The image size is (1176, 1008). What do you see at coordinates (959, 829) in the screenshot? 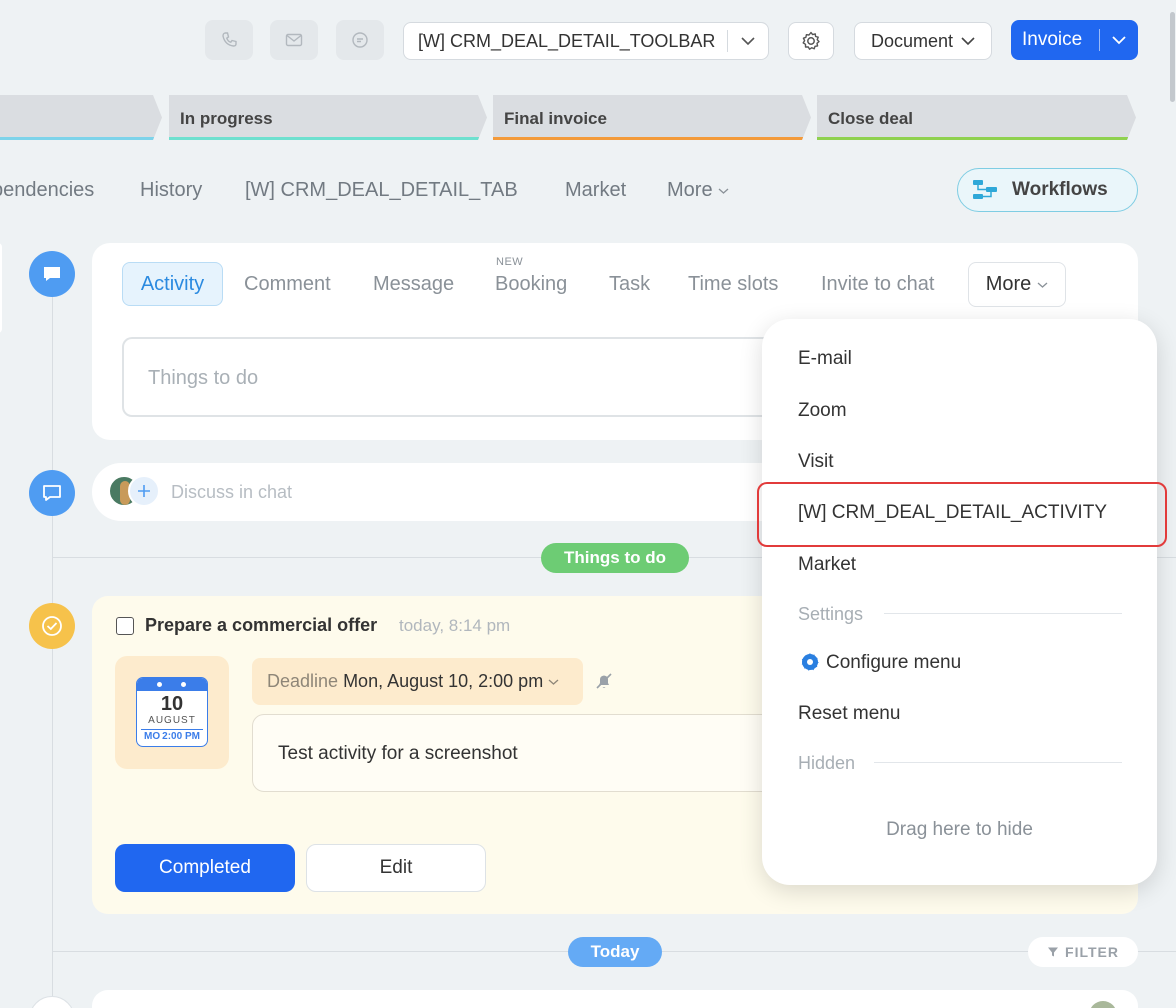
I see `drag-hint: Drag here to hide` at bounding box center [959, 829].